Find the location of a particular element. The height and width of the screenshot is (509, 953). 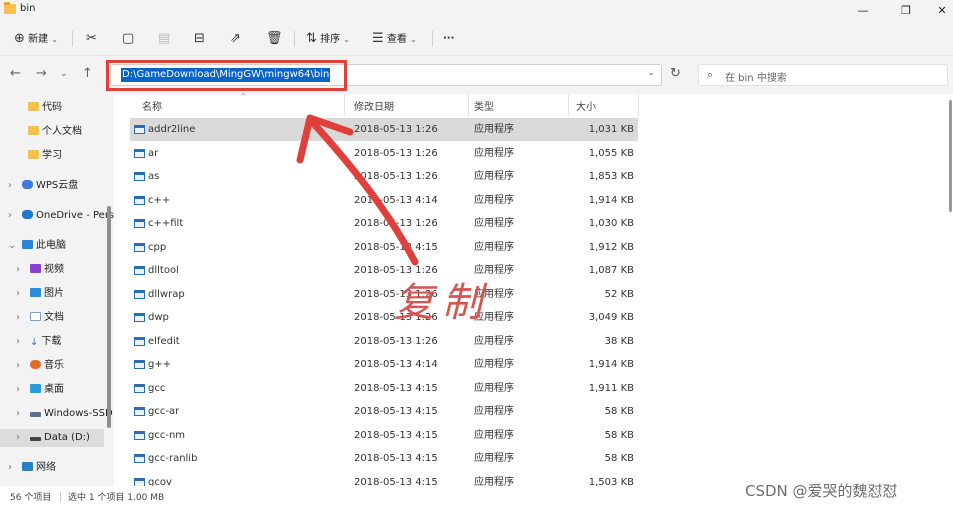

table-row: gcc-nm 2018-05-13 4:15 应用程序 58 KB is located at coordinates (384, 435).